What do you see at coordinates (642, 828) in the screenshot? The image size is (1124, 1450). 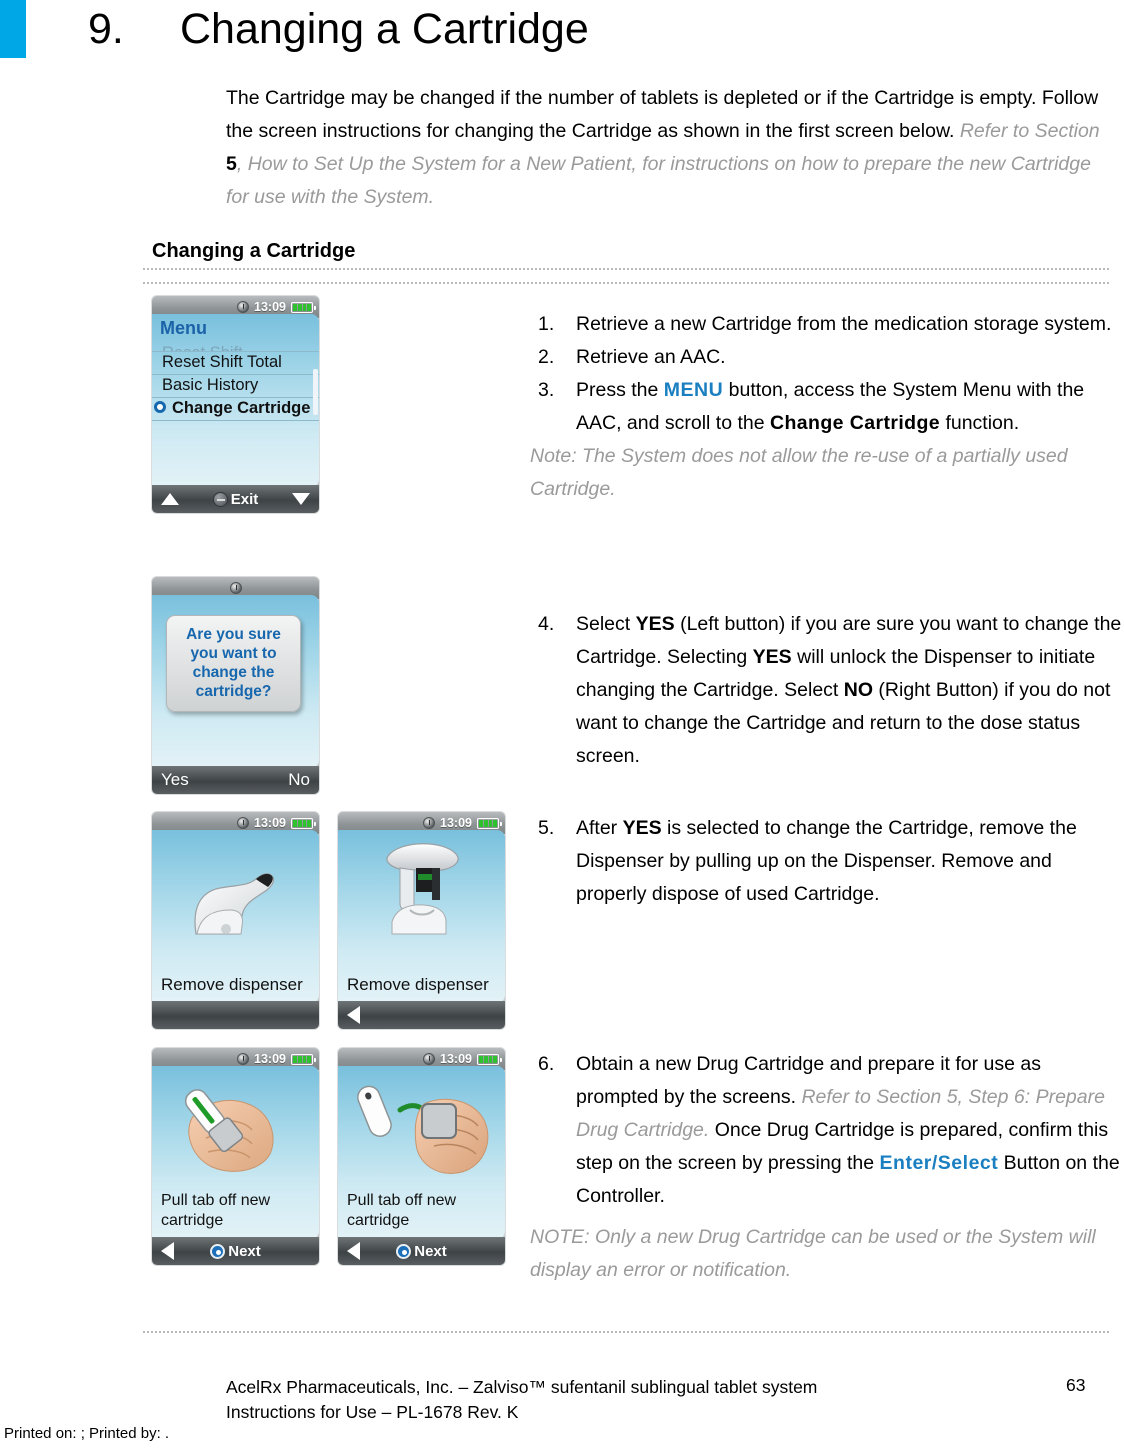 I see `step-5-keyword-yes: YES` at bounding box center [642, 828].